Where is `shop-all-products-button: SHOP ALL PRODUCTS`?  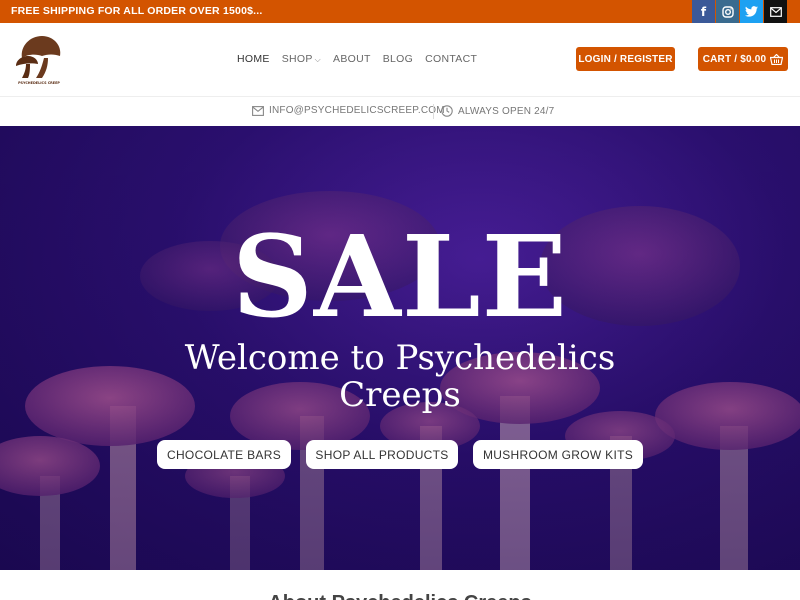
shop-all-products-button: SHOP ALL PRODUCTS is located at coordinates (382, 454).